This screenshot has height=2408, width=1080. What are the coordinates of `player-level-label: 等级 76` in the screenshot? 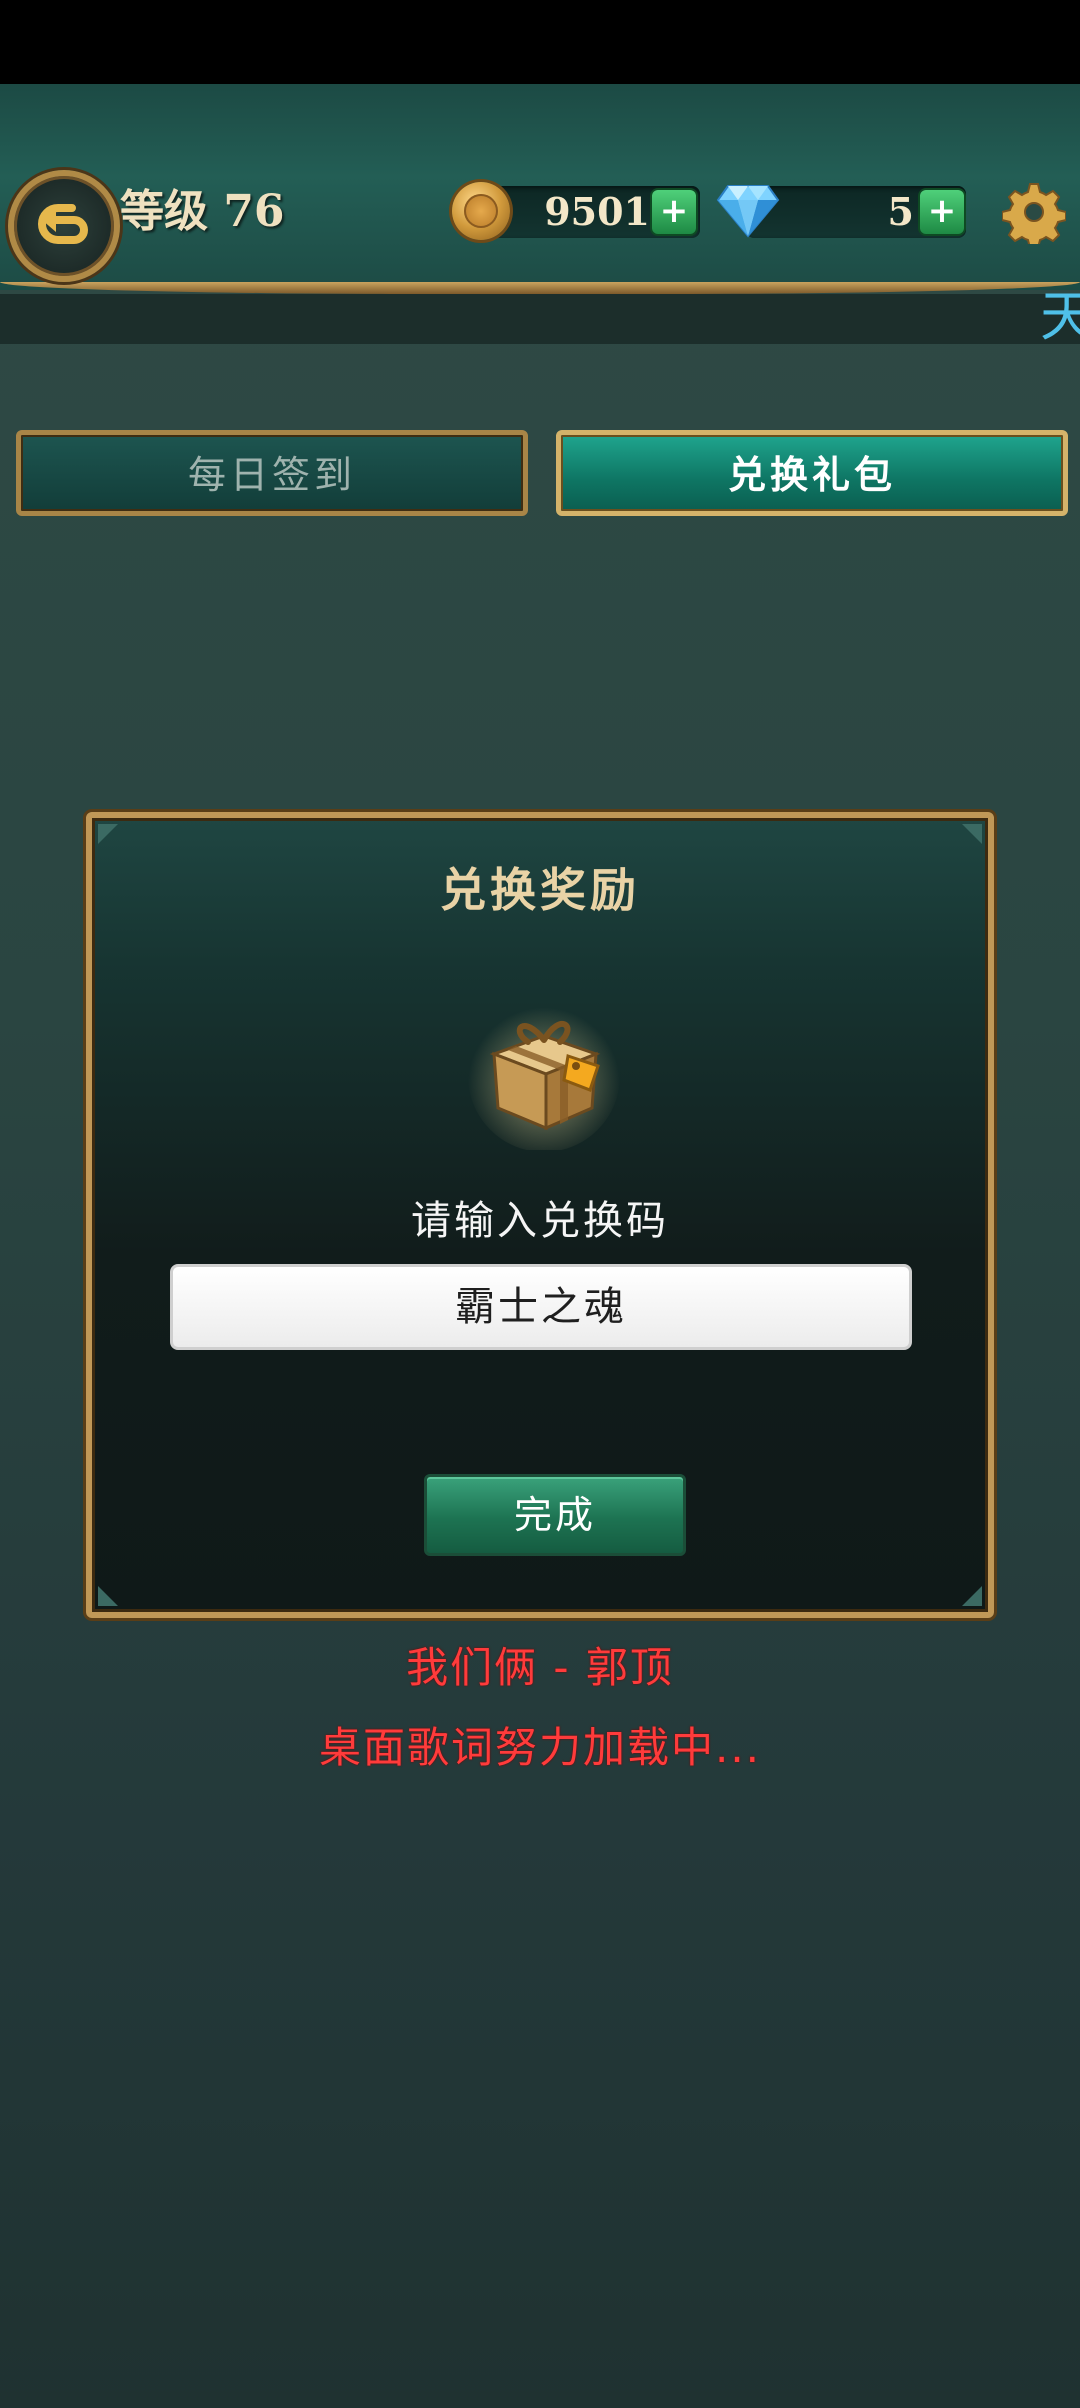 It's located at (202, 211).